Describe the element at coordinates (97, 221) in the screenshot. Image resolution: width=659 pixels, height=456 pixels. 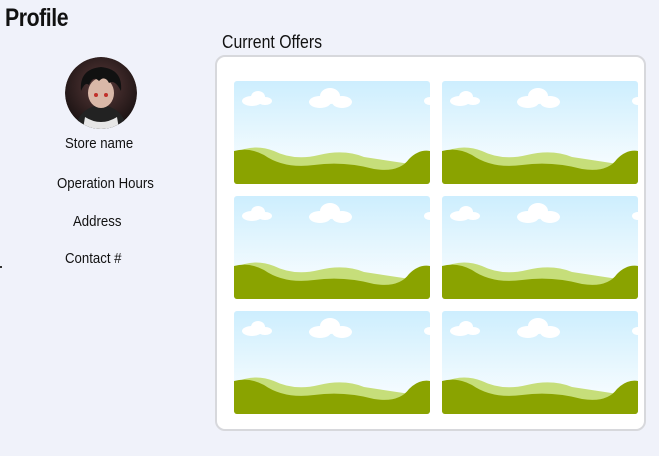
I see `address: Address` at that location.